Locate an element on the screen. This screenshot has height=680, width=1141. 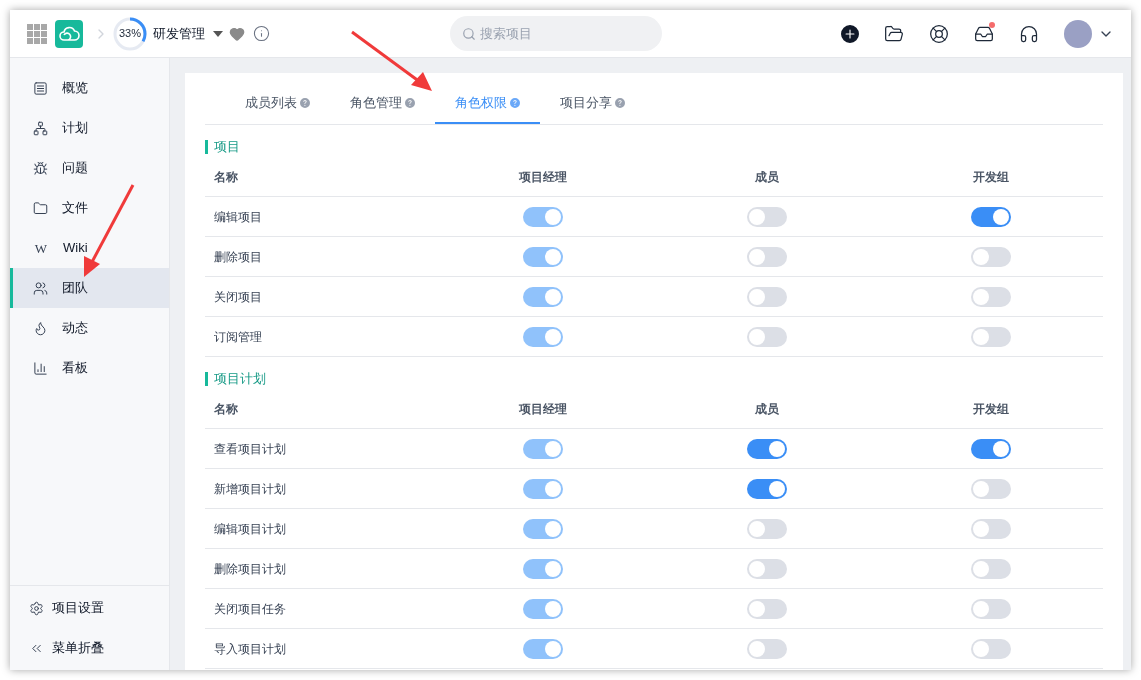
permission-name: 关闭项目任务 is located at coordinates (250, 609).